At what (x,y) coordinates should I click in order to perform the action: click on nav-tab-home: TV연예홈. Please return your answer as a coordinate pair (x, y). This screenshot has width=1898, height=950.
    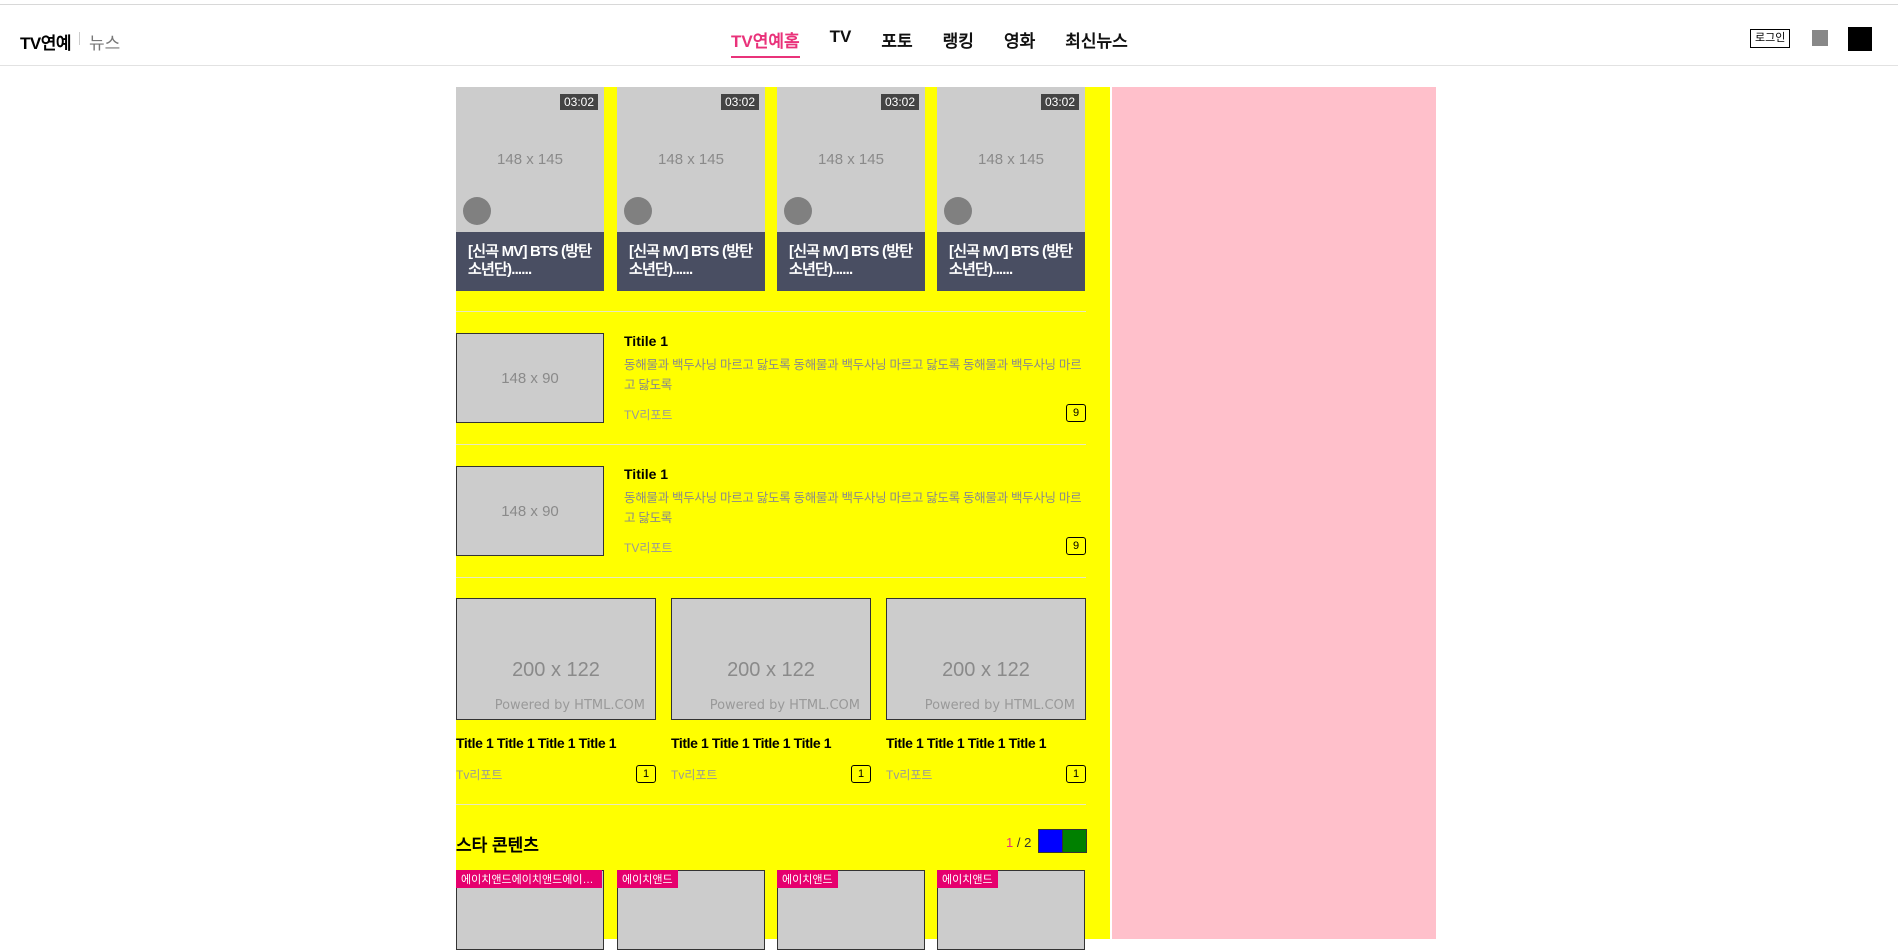
    Looking at the image, I should click on (765, 42).